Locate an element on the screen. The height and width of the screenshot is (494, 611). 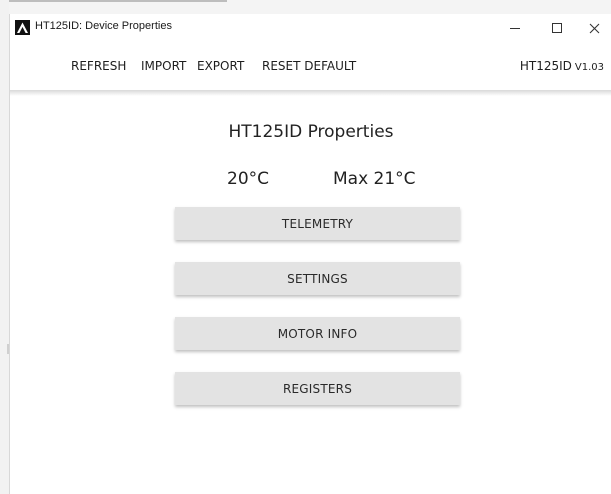
export-menu-item: EXPORT is located at coordinates (220, 66).